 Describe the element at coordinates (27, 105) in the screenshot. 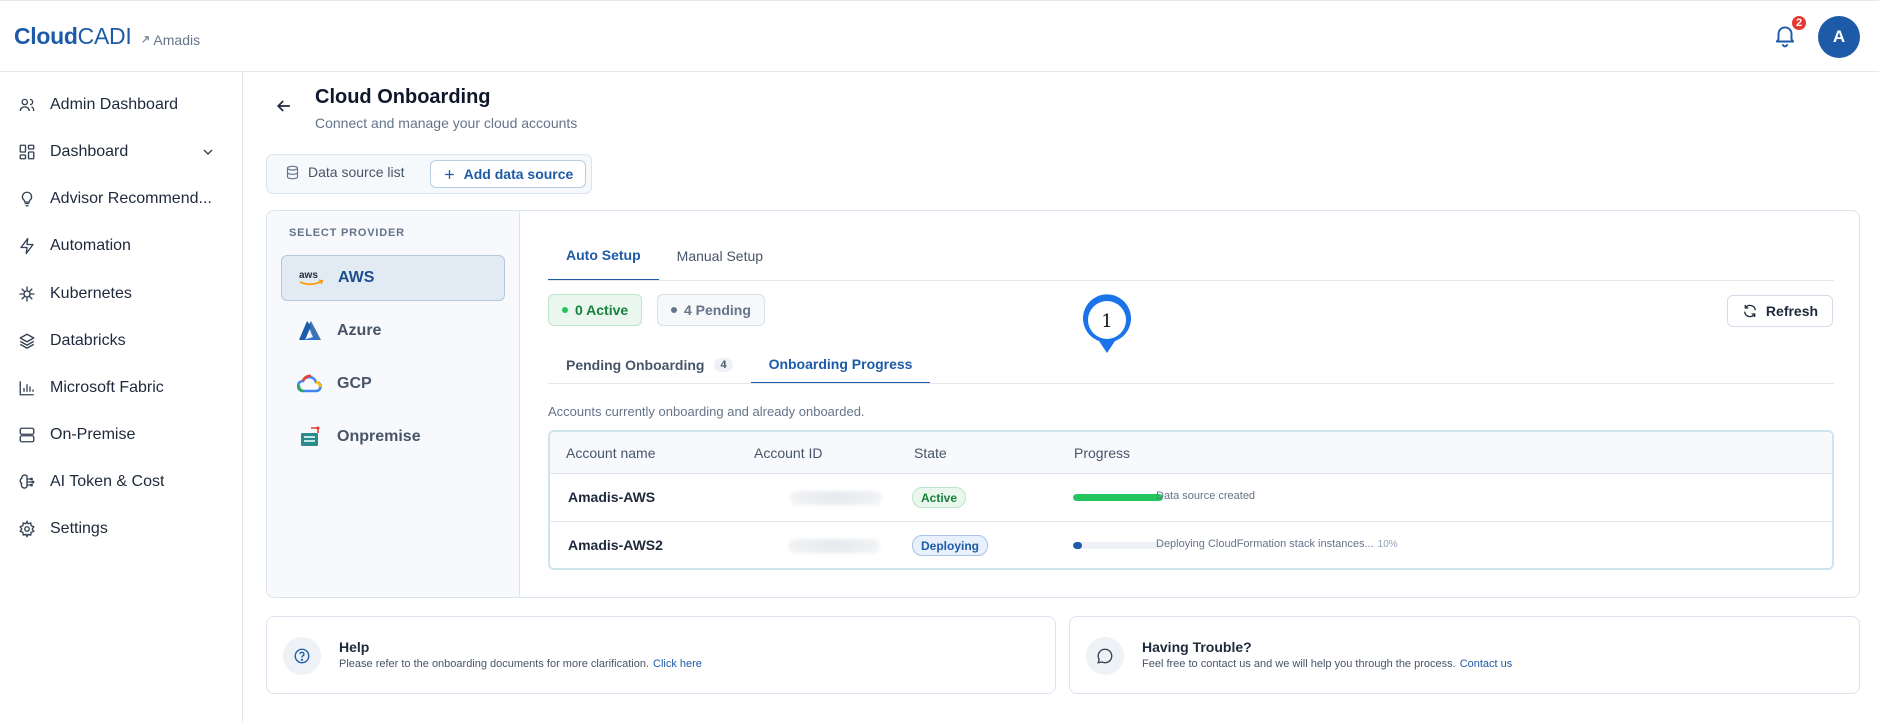

I see `users-icon` at that location.